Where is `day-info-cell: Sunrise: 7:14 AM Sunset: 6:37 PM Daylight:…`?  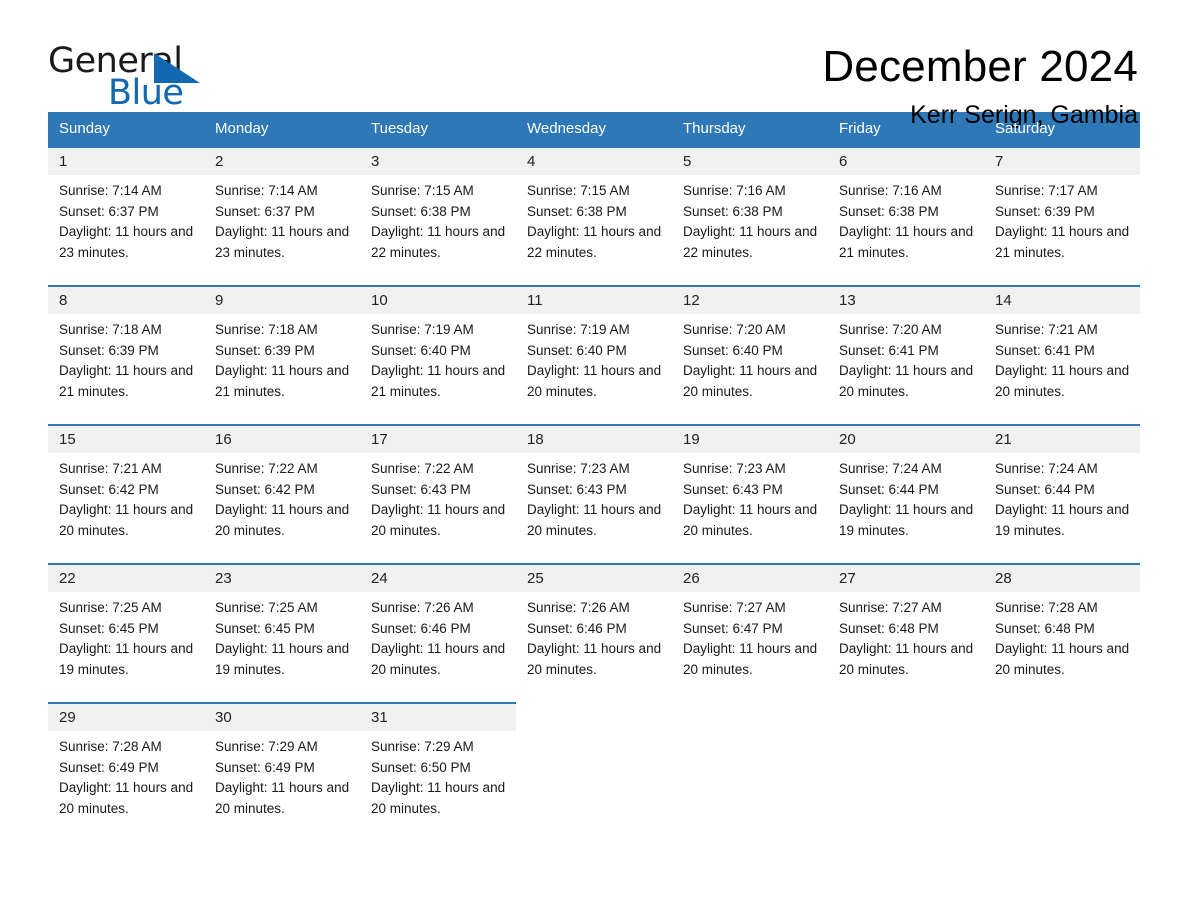 day-info-cell: Sunrise: 7:14 AM Sunset: 6:37 PM Daylight:… is located at coordinates (282, 223).